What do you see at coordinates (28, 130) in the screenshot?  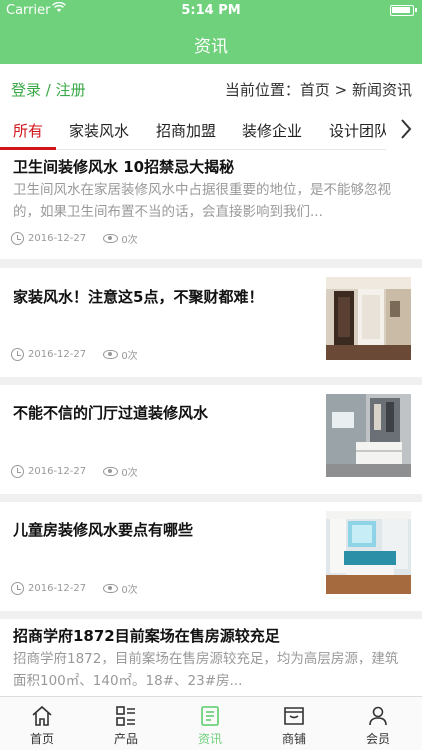 I see `tab-all: 所有` at bounding box center [28, 130].